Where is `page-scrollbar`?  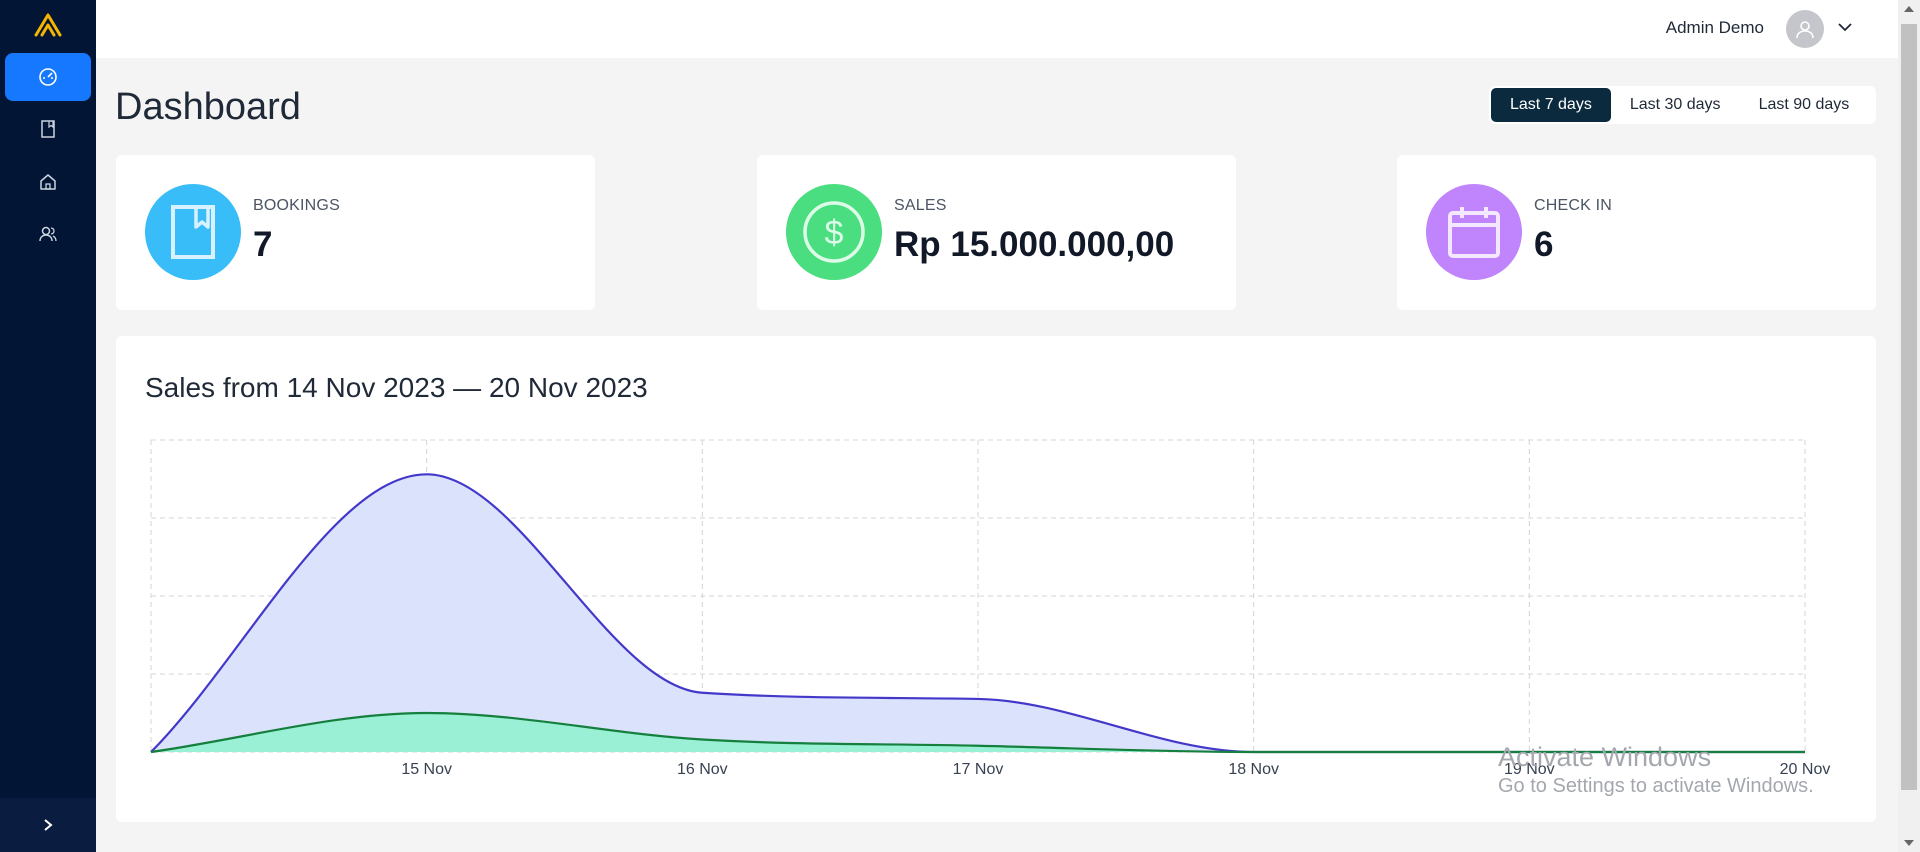
page-scrollbar is located at coordinates (1909, 426).